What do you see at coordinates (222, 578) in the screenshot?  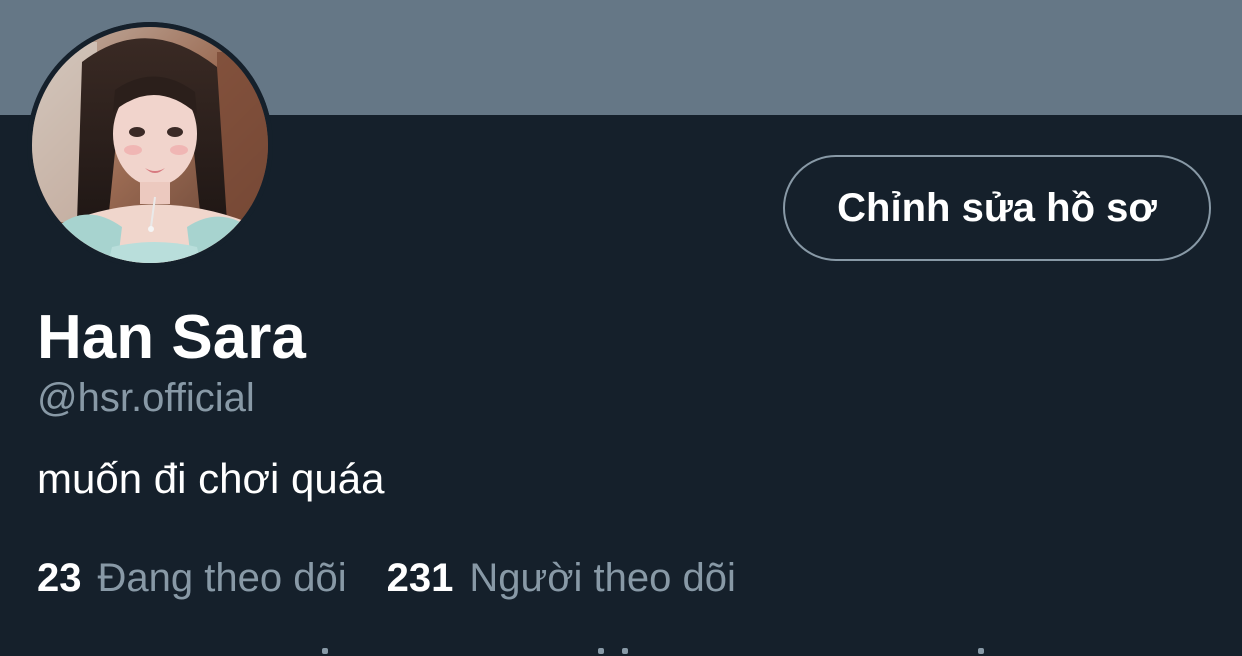 I see `following-label: Đang theo dõi` at bounding box center [222, 578].